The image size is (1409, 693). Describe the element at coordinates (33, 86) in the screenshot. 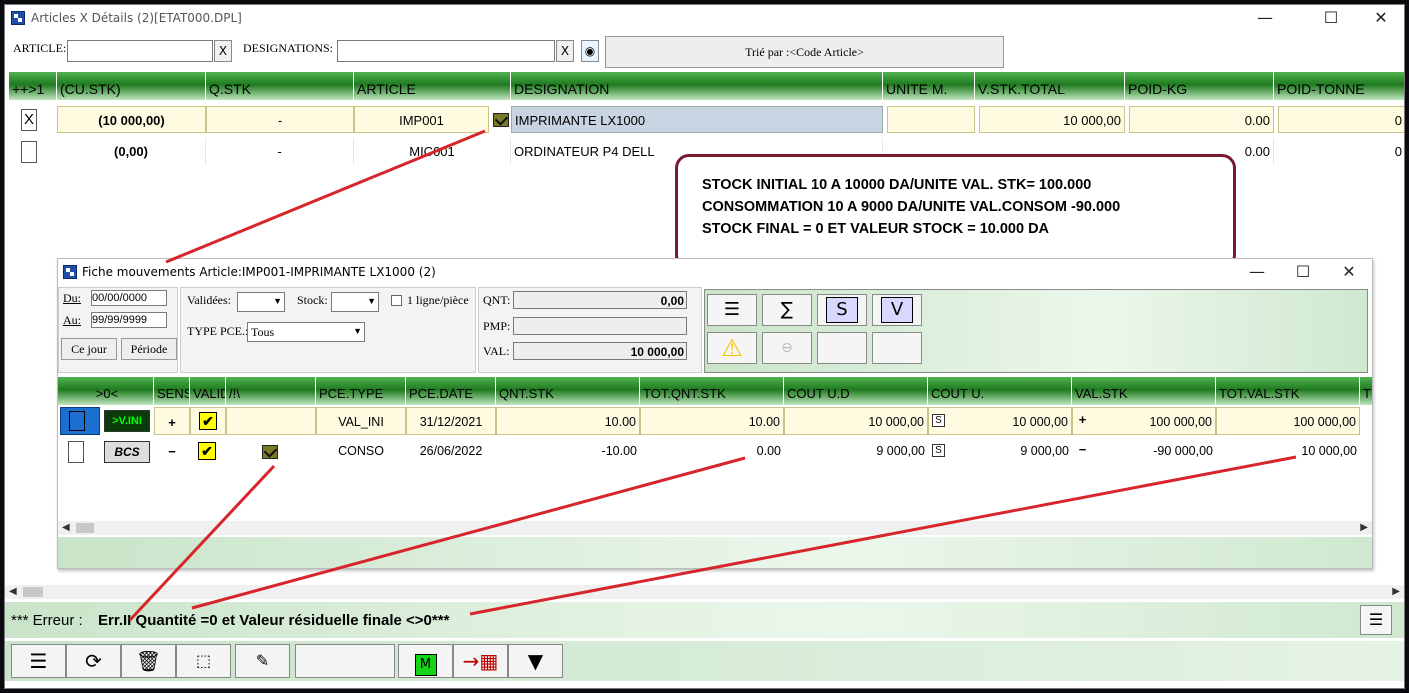

I see `header-col-0: ++>1` at that location.